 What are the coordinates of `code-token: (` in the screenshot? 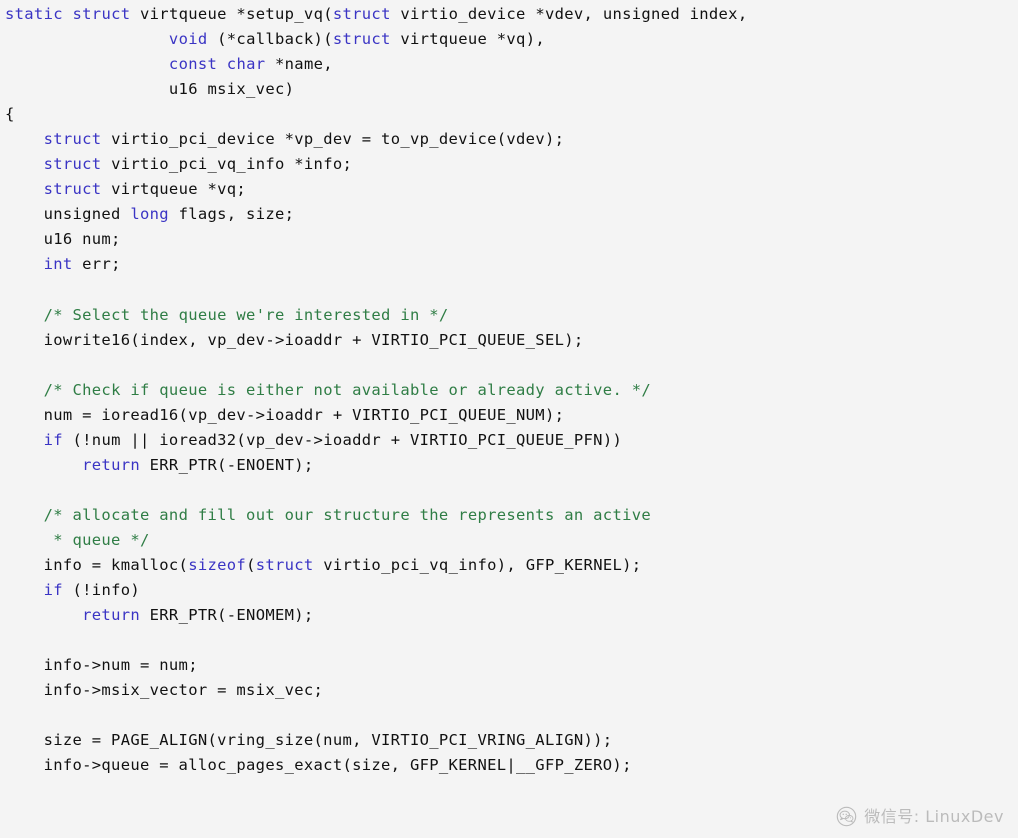 It's located at (251, 565).